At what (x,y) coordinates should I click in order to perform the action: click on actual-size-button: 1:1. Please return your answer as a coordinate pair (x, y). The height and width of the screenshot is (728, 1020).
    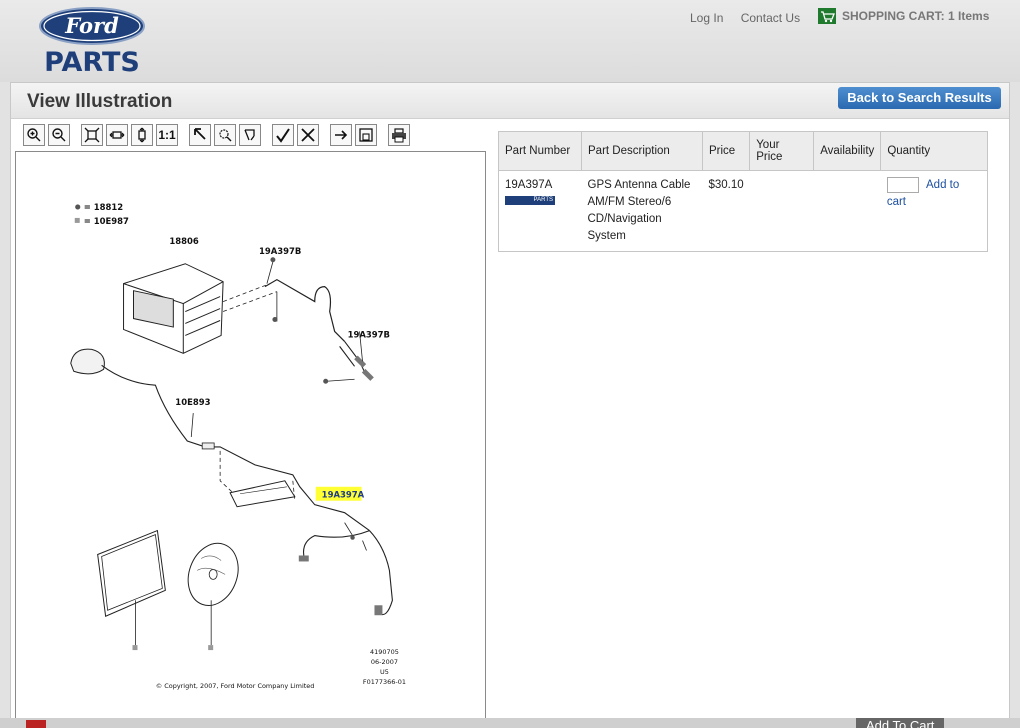
    Looking at the image, I should click on (167, 135).